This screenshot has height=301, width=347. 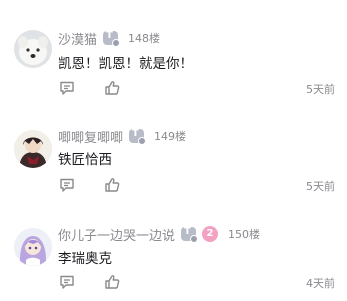 What do you see at coordinates (90, 136) in the screenshot?
I see `username: 唧唧复唧唧` at bounding box center [90, 136].